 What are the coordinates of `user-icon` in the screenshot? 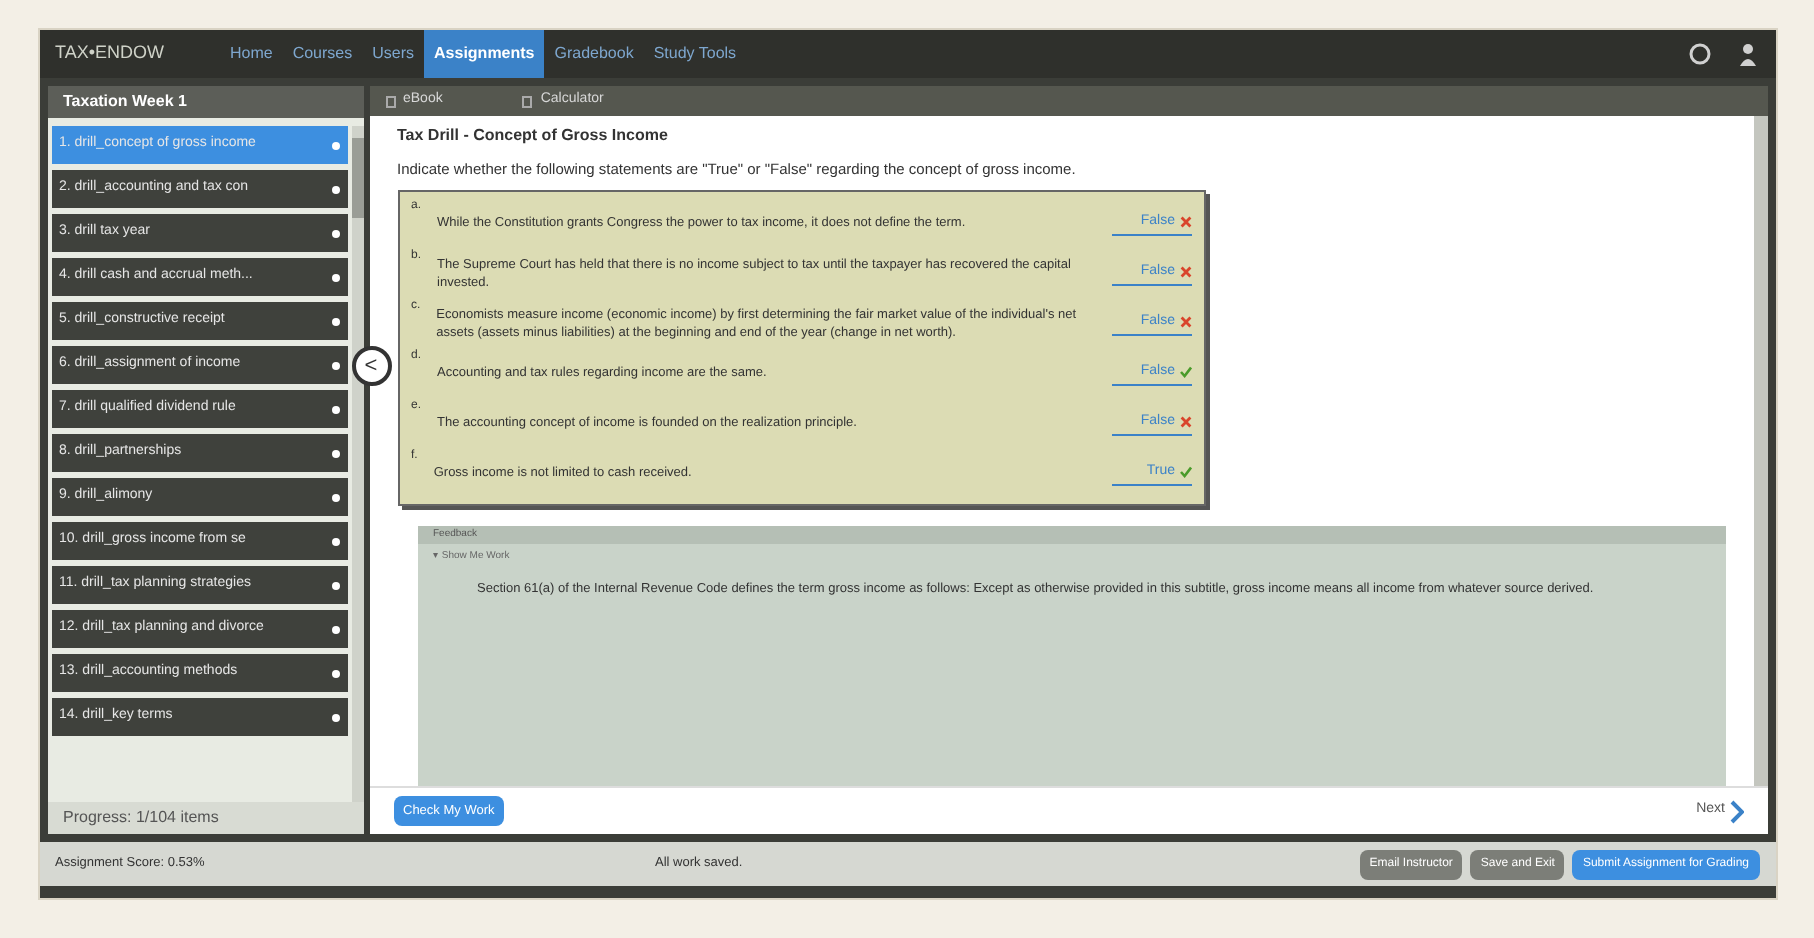 It's located at (1747, 54).